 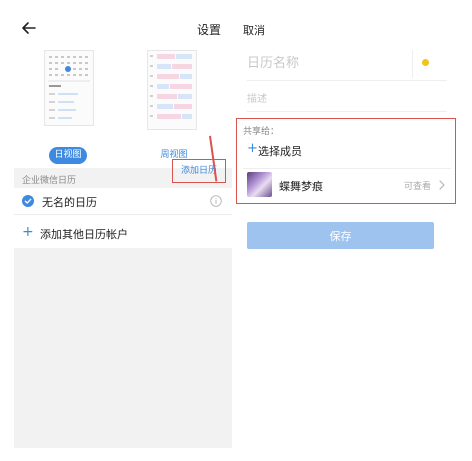 I want to click on week-view-thumbnail, so click(x=172, y=90).